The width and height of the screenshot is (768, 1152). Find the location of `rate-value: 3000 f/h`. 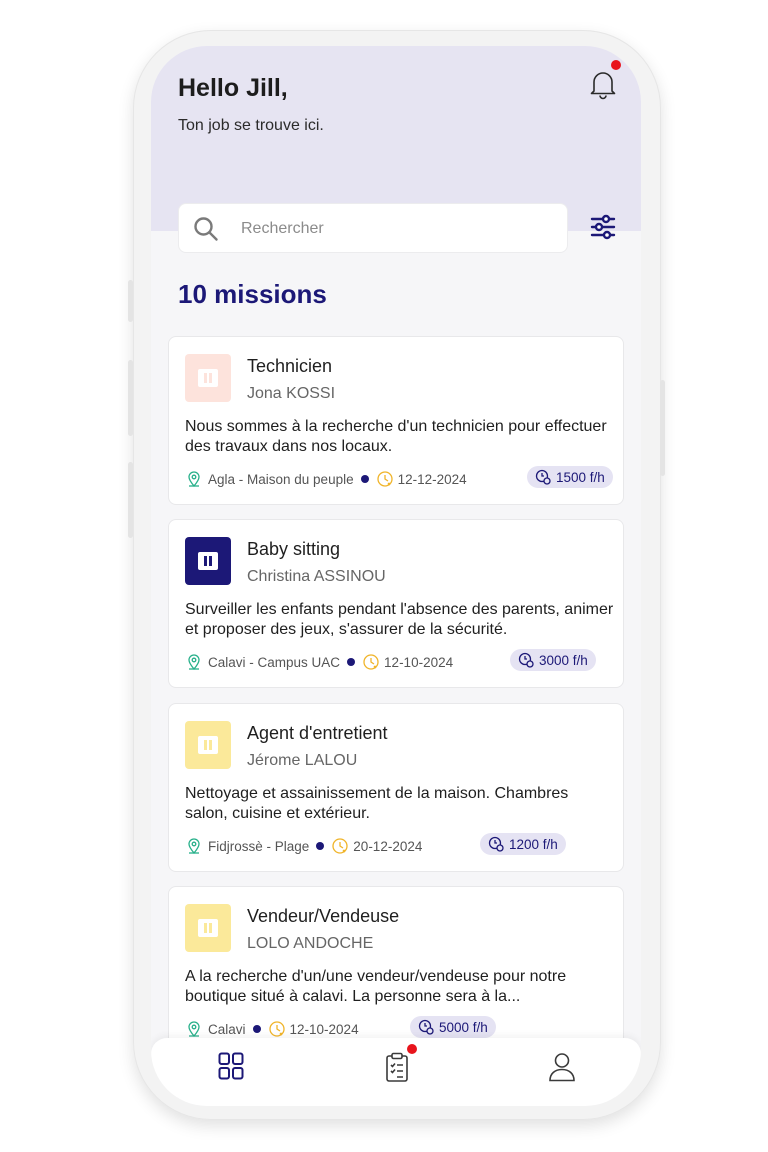

rate-value: 3000 f/h is located at coordinates (563, 660).